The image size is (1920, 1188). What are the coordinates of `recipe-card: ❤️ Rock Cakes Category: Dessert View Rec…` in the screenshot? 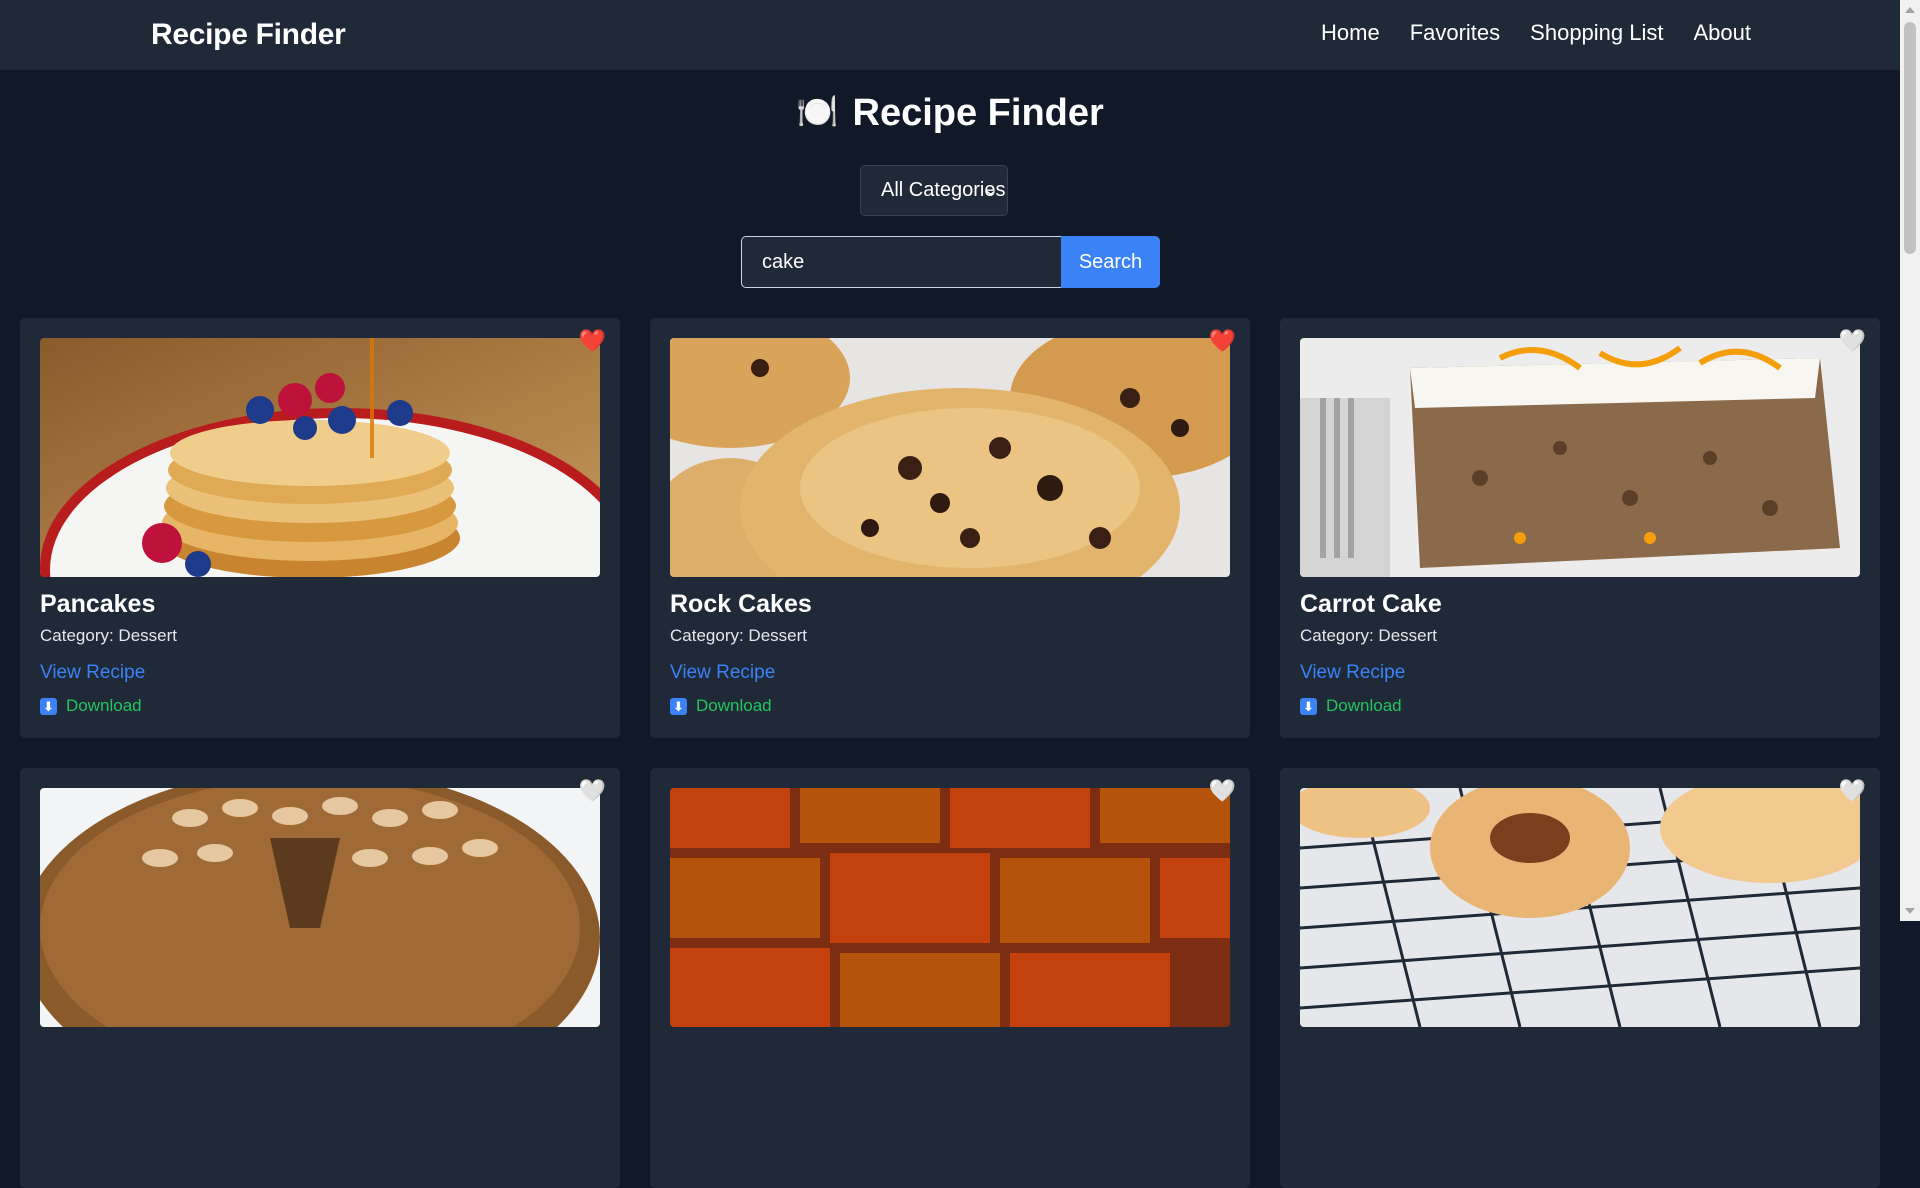 It's located at (950, 528).